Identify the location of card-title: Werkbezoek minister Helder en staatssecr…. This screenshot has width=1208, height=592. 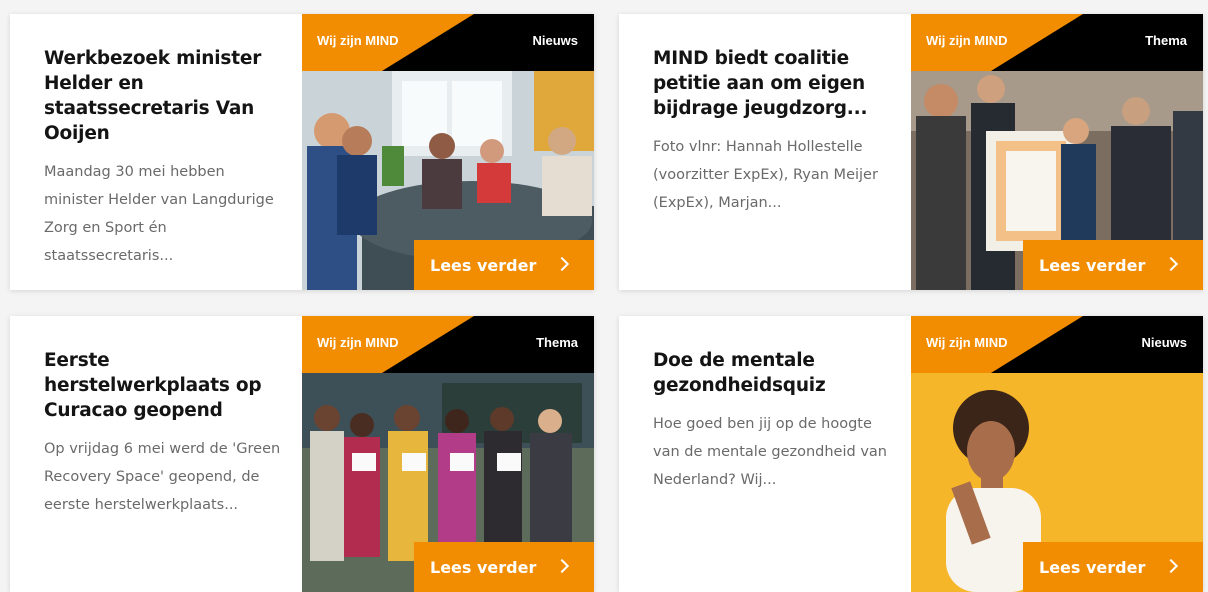
(163, 96).